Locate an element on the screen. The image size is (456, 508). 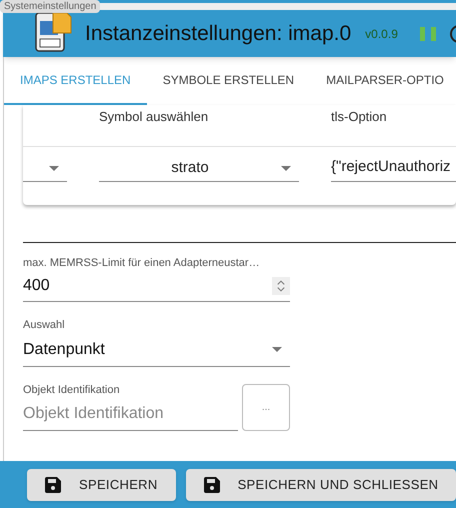
dropdown: strato is located at coordinates (199, 169).